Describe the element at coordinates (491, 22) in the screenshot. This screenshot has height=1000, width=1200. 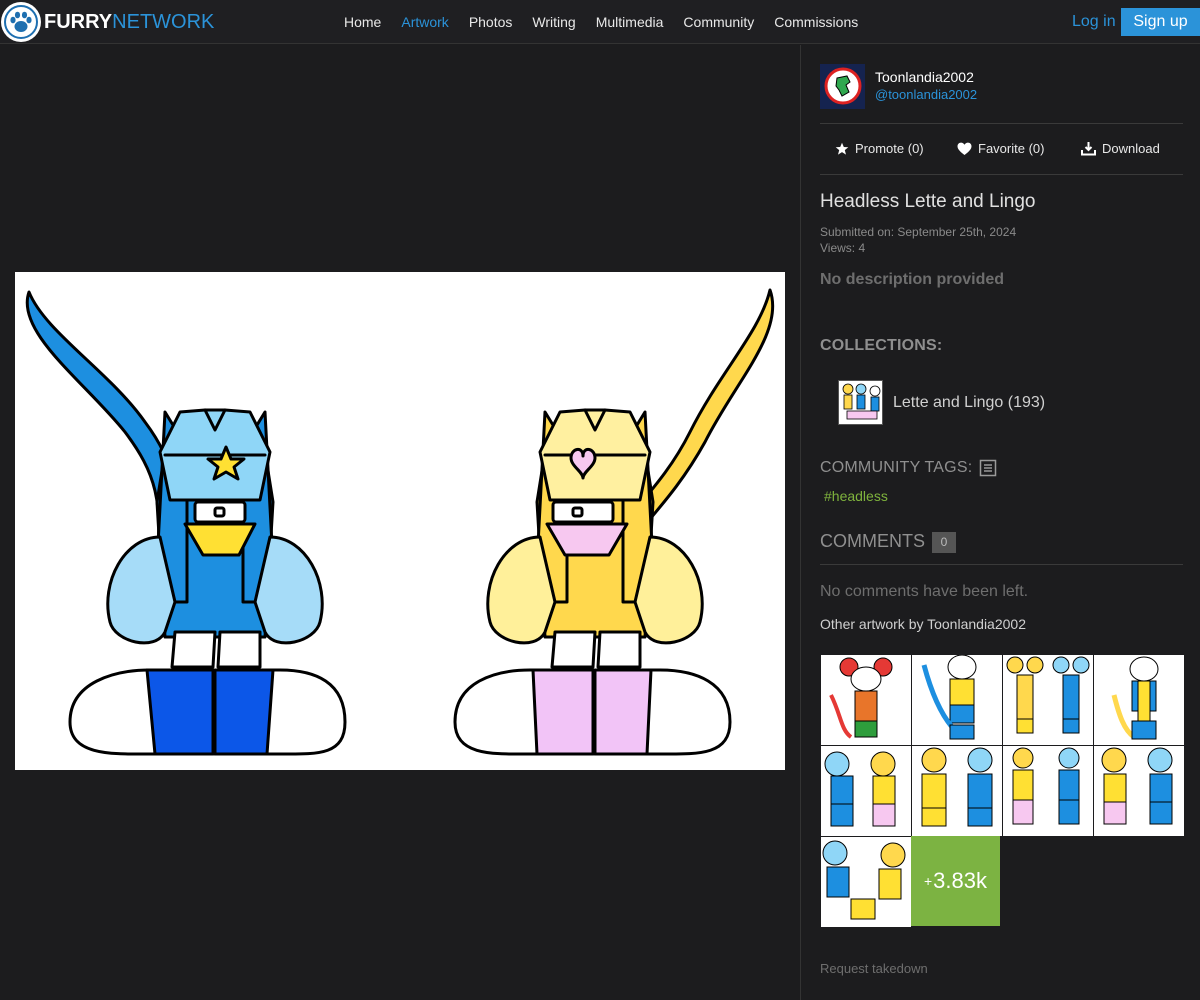
I see `nav-photos: Photos` at that location.